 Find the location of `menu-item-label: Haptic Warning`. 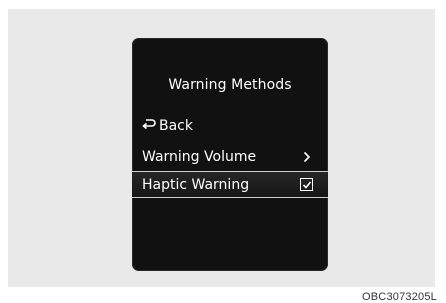

menu-item-label: Haptic Warning is located at coordinates (196, 184).